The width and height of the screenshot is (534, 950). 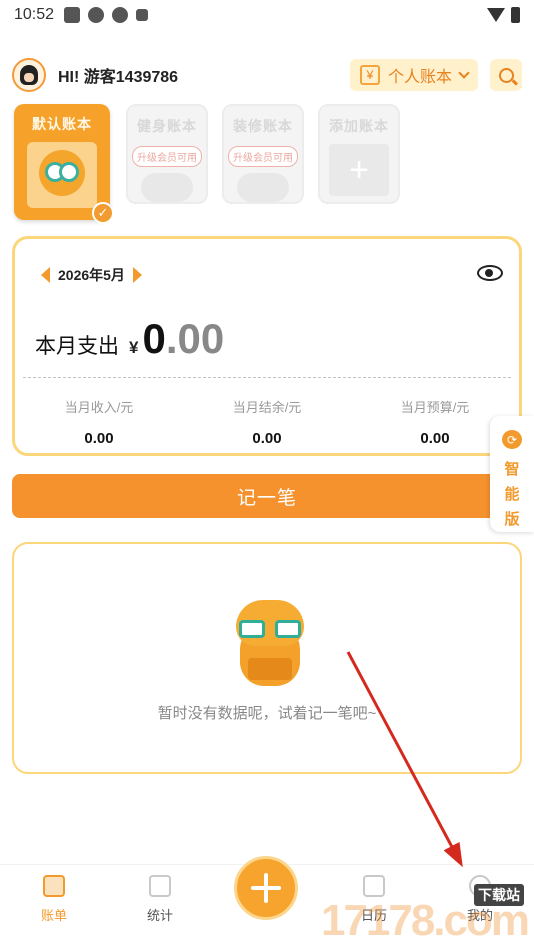 I want to click on owl-mascot-icon, so click(x=270, y=643).